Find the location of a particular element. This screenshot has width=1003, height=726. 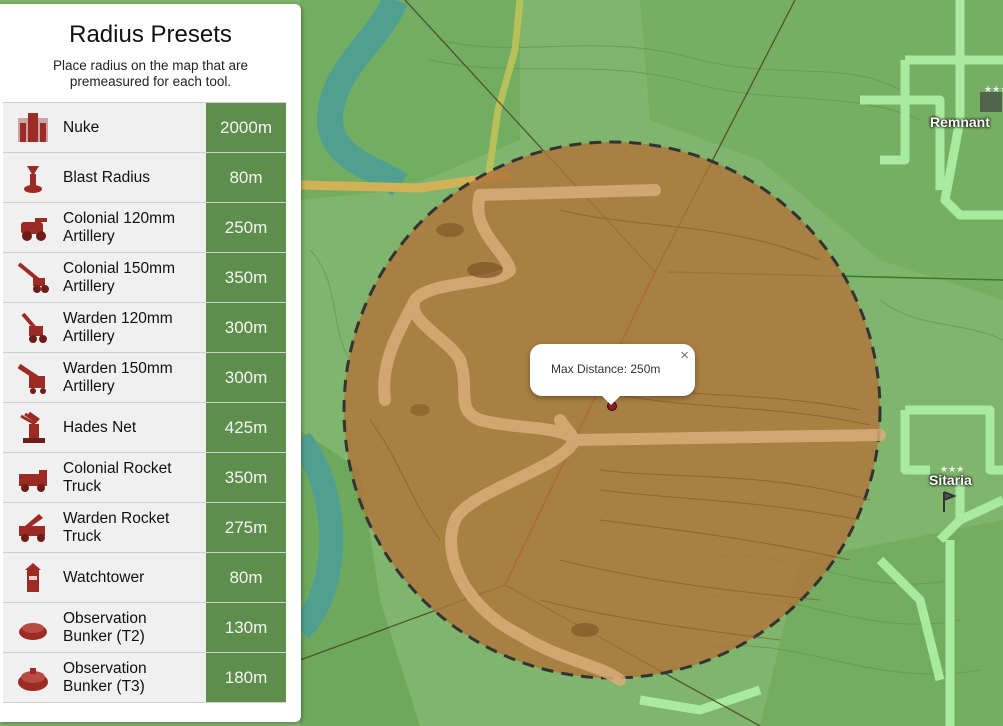

preset-radius-value: 425m is located at coordinates (246, 427).